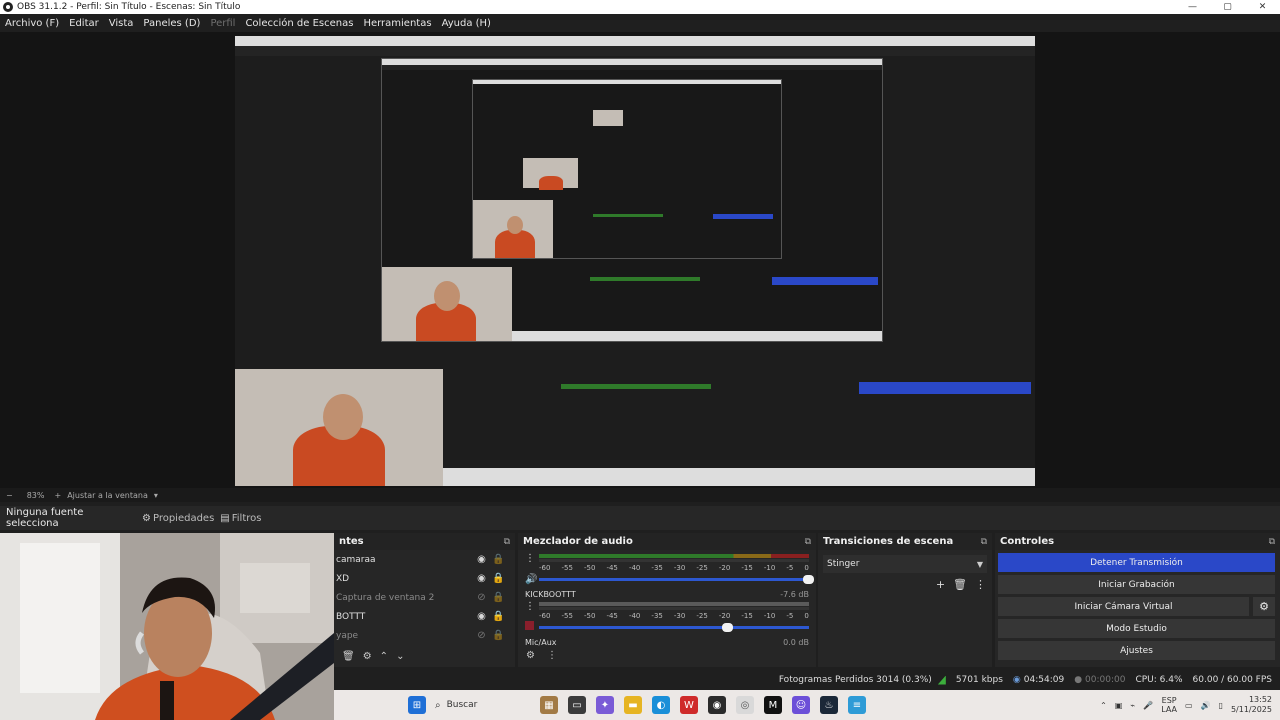 This screenshot has height=720, width=1280. What do you see at coordinates (1221, 705) in the screenshot?
I see `battery-icon: ▯` at bounding box center [1221, 705].